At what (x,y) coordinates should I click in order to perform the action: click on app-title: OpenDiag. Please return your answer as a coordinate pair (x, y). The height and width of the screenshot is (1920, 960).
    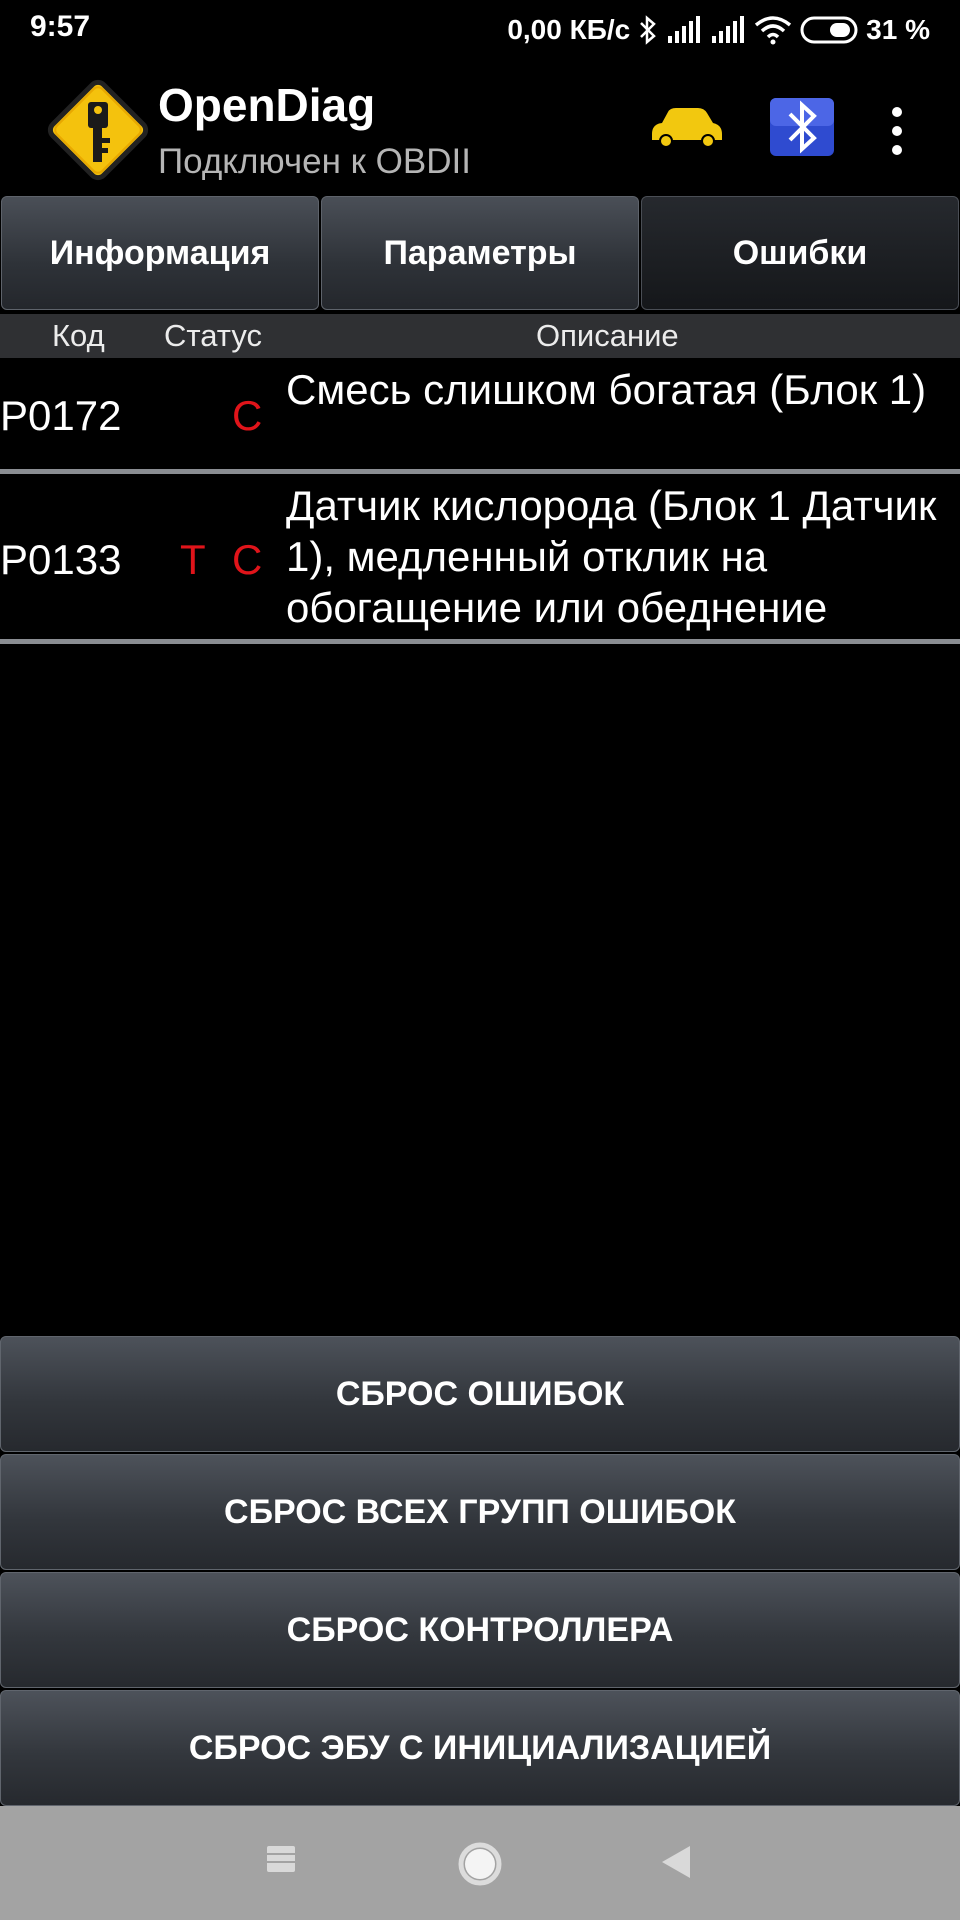
    Looking at the image, I should click on (267, 105).